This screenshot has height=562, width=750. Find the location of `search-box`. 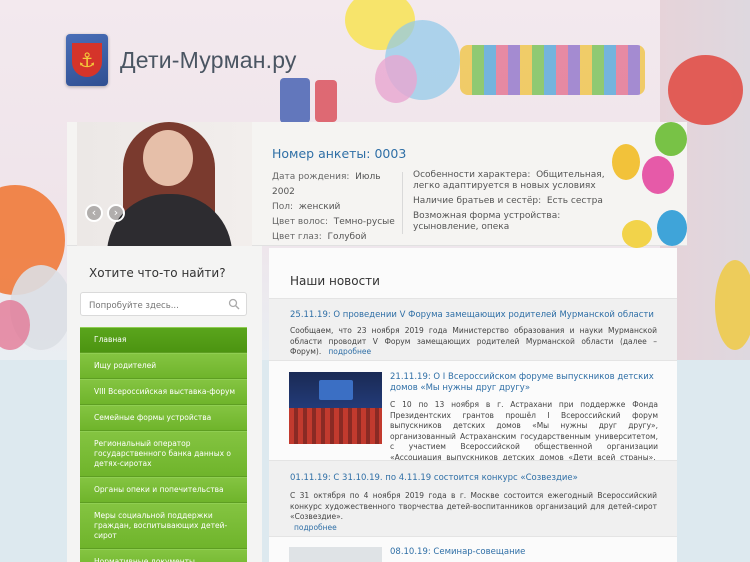

search-box is located at coordinates (163, 304).